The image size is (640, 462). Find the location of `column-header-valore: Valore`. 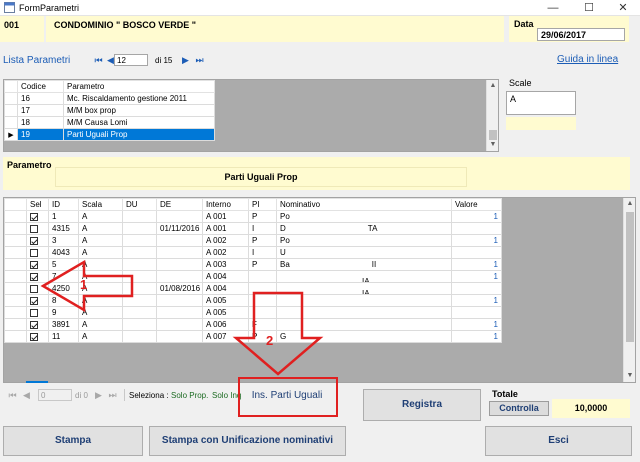

column-header-valore: Valore is located at coordinates (476, 204).